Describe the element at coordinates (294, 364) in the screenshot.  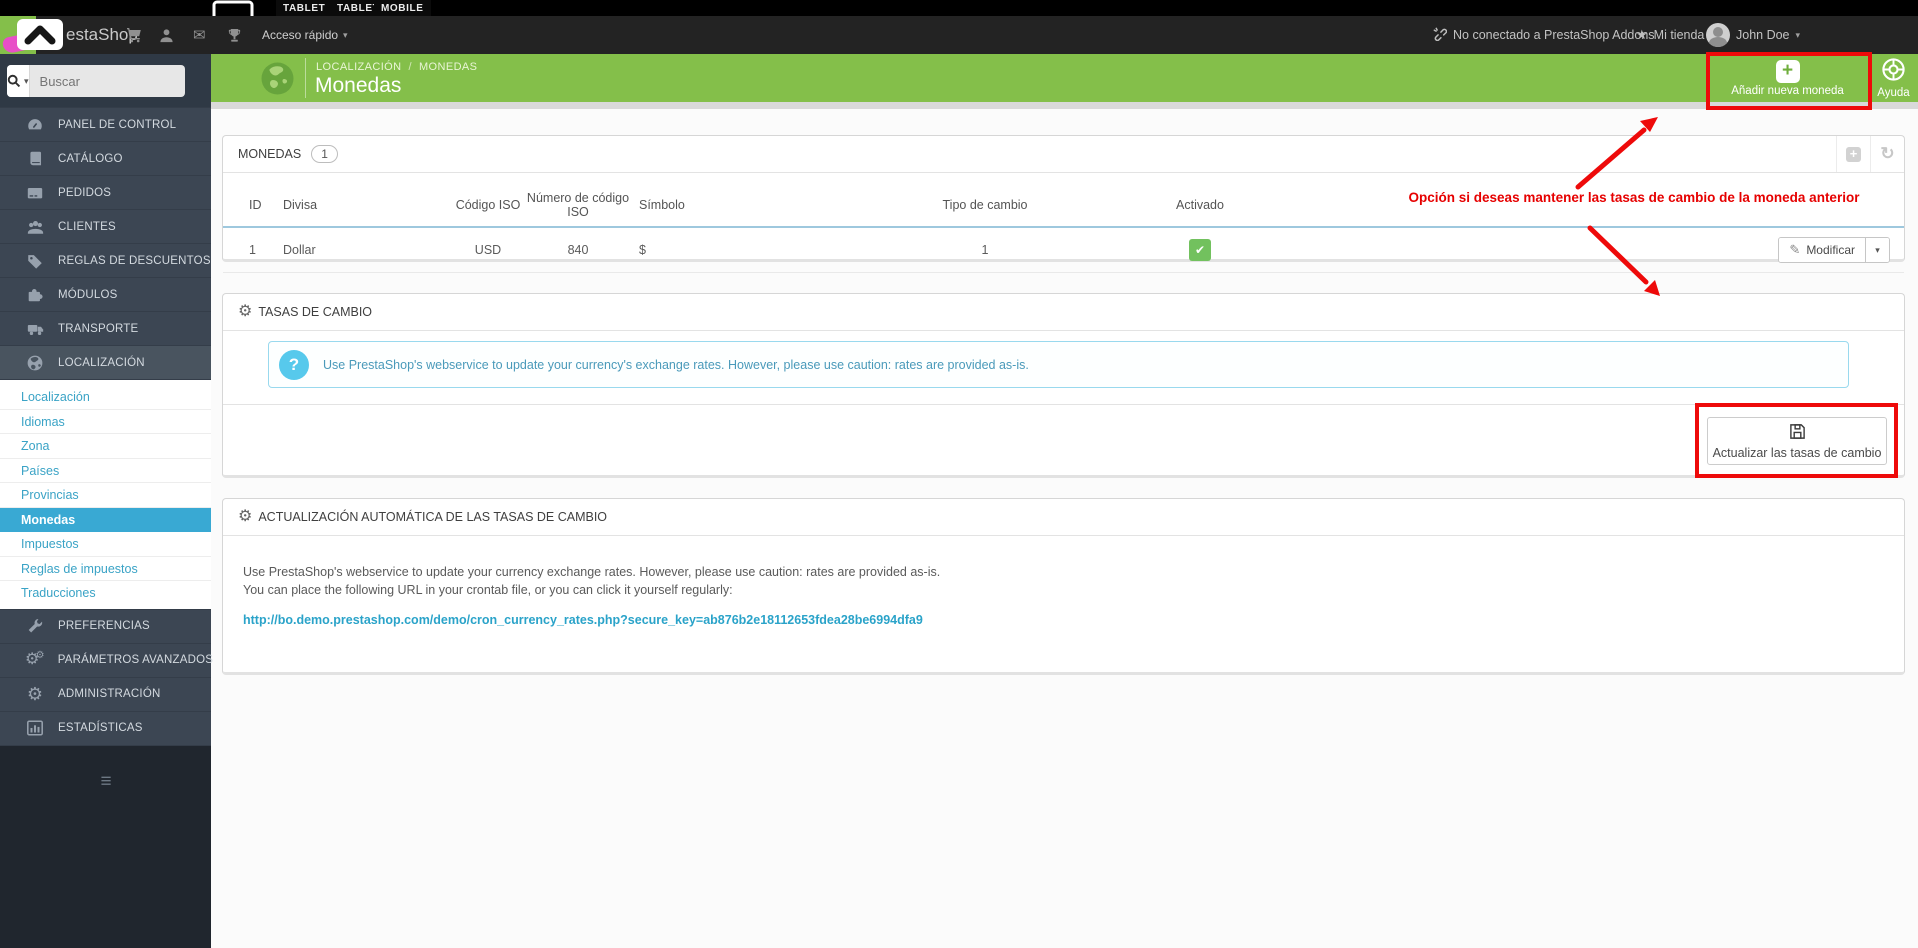
I see `question-mark-icon: ?` at that location.